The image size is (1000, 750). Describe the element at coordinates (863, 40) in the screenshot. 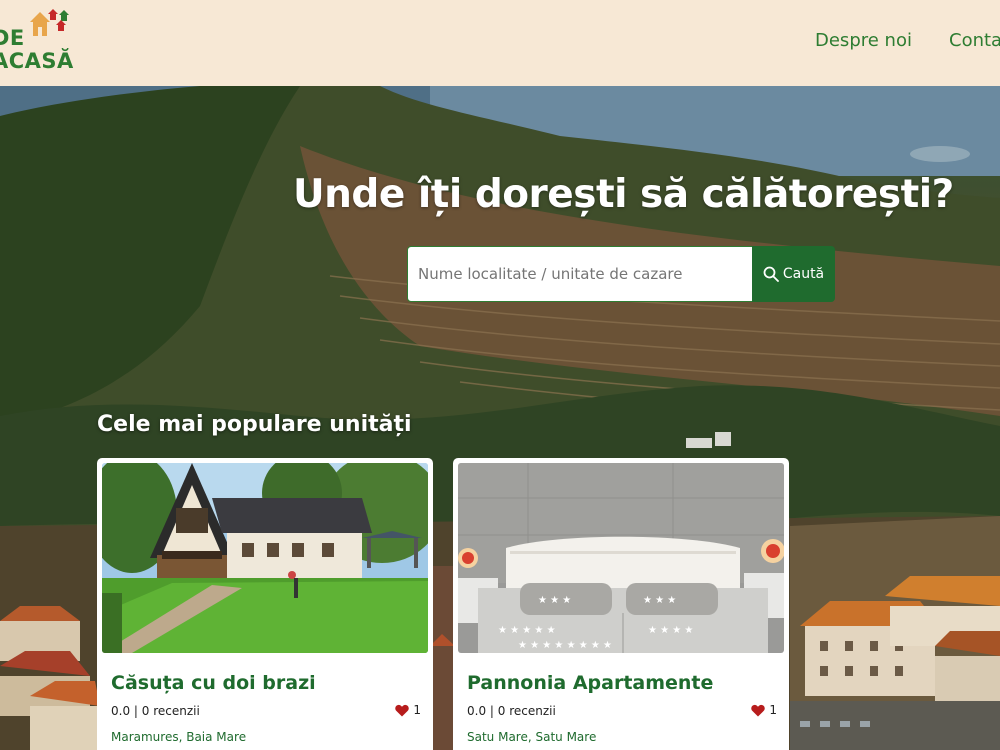

I see `nav-link-despre-noi: Despre noi` at that location.